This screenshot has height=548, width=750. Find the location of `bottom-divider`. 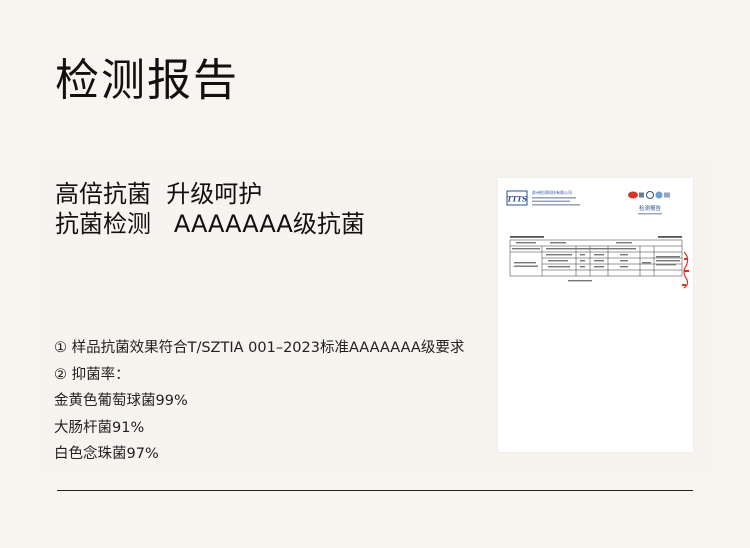

bottom-divider is located at coordinates (375, 490).